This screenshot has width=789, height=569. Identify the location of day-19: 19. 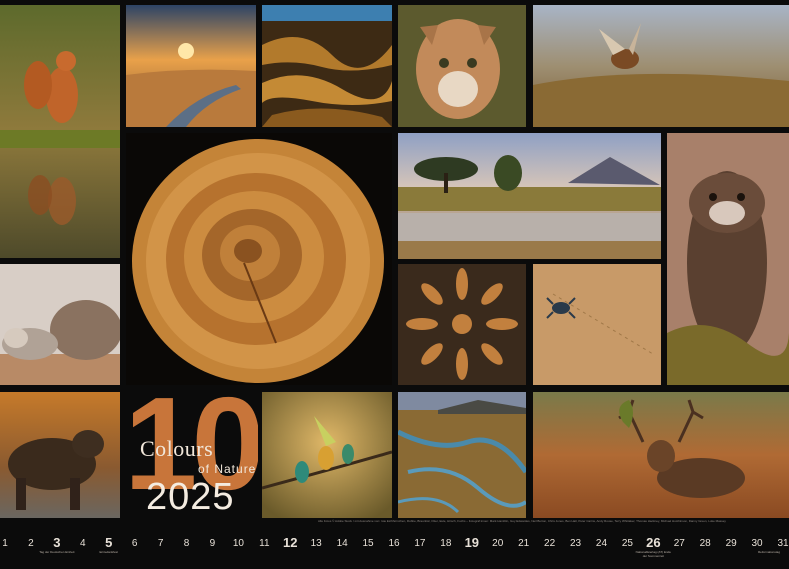
(472, 542).